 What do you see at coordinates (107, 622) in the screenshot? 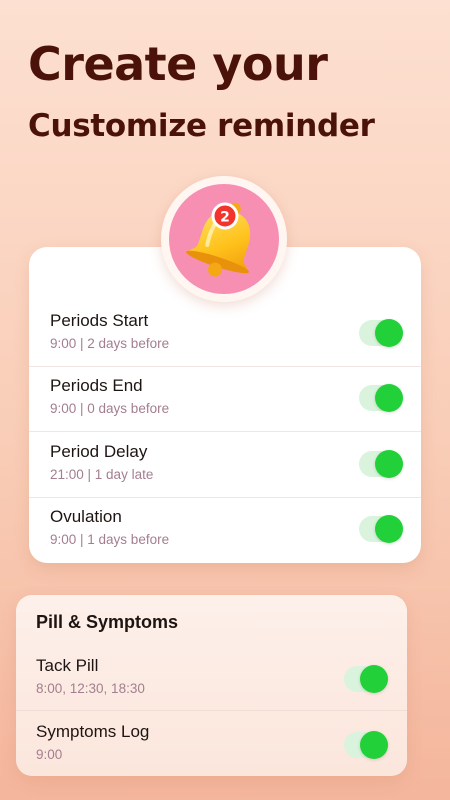
I see `section-title: Pill & Symptoms` at bounding box center [107, 622].